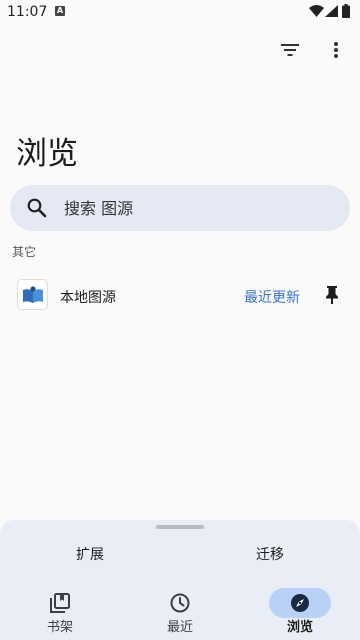 This screenshot has width=360, height=640. I want to click on more-options-button, so click(336, 50).